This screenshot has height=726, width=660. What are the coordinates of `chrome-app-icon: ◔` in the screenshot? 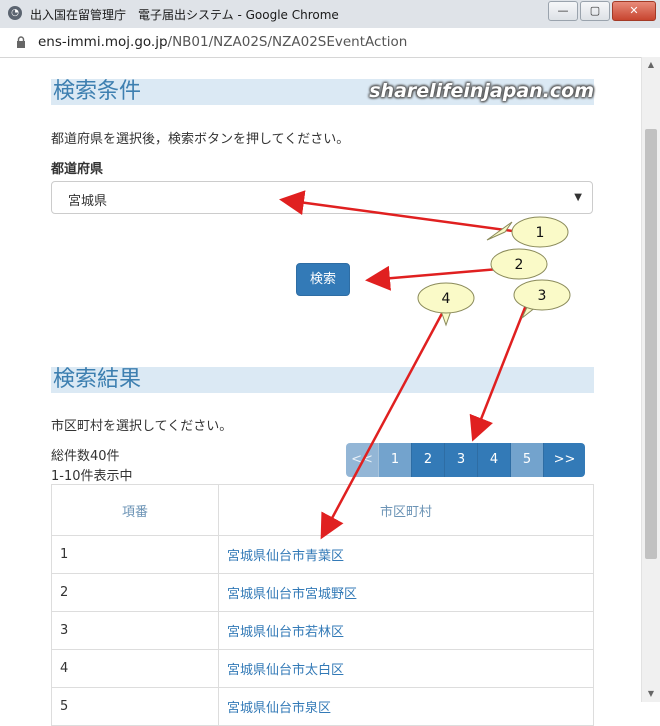 It's located at (15, 13).